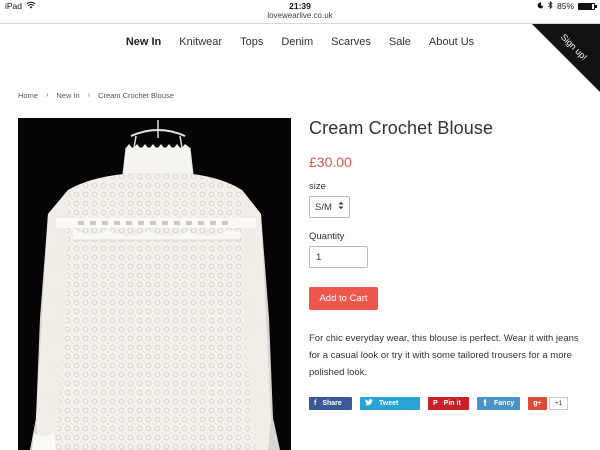  I want to click on size-label: size, so click(317, 186).